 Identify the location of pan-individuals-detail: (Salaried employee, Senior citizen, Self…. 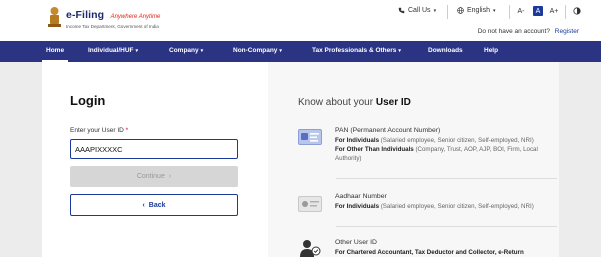
(456, 140).